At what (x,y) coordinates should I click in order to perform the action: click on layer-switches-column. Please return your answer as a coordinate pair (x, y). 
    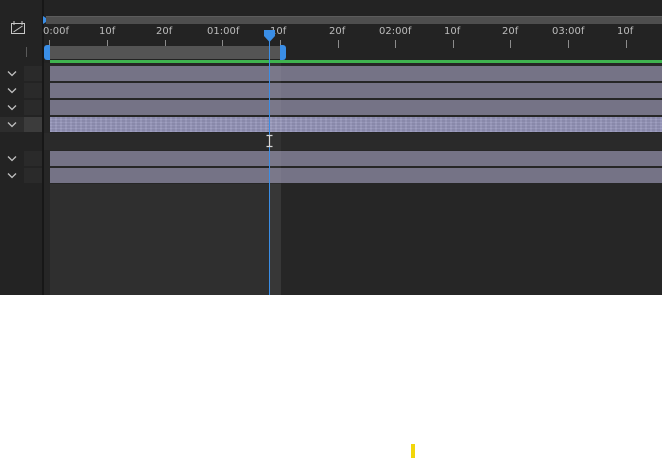
    Looking at the image, I should click on (21, 147).